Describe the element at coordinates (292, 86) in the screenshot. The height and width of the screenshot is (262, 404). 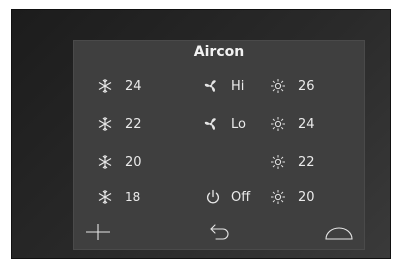
I see `heat-26-button: 26` at that location.